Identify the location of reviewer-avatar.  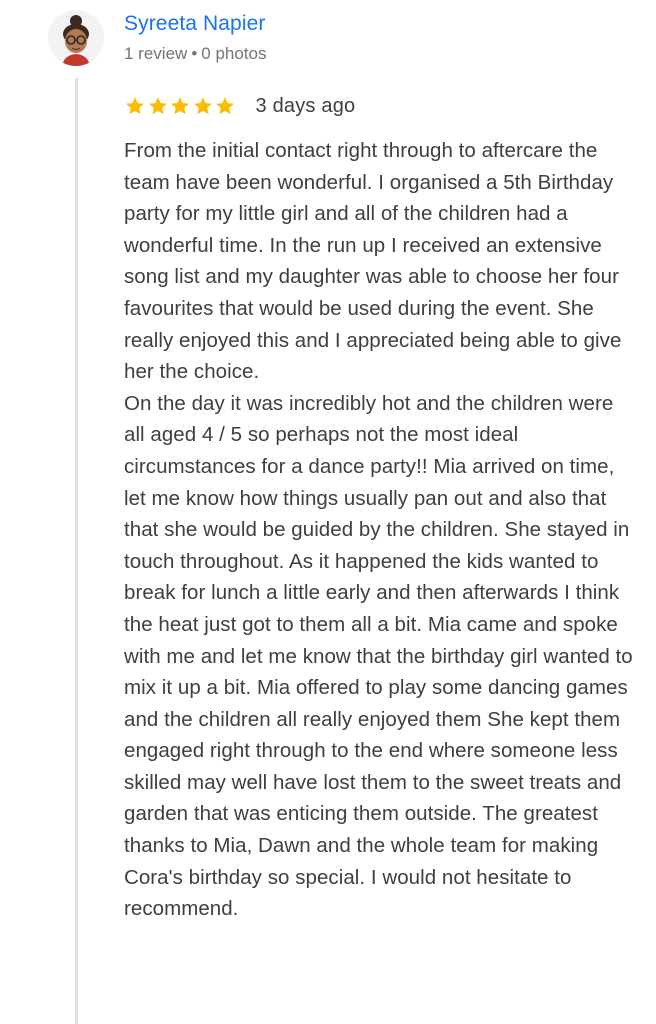
(76, 38).